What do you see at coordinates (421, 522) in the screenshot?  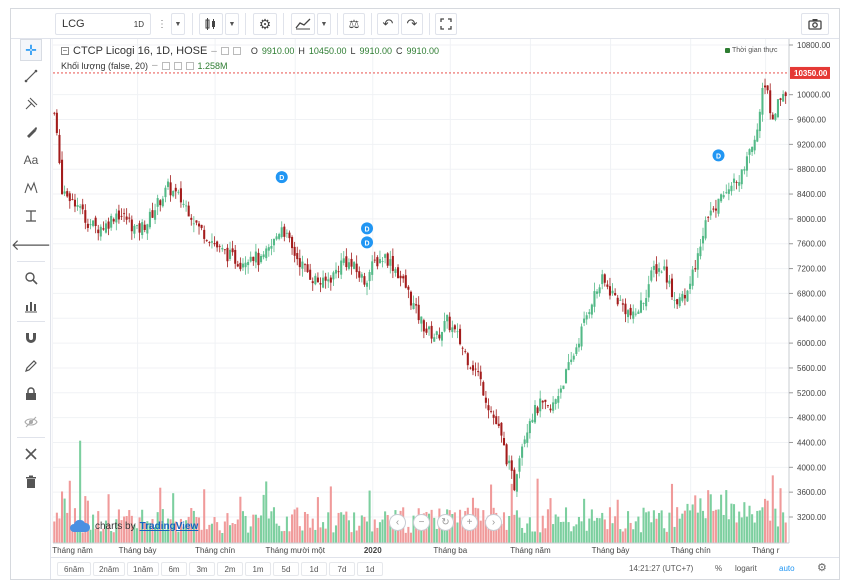 I see `zoom-out-button: −` at bounding box center [421, 522].